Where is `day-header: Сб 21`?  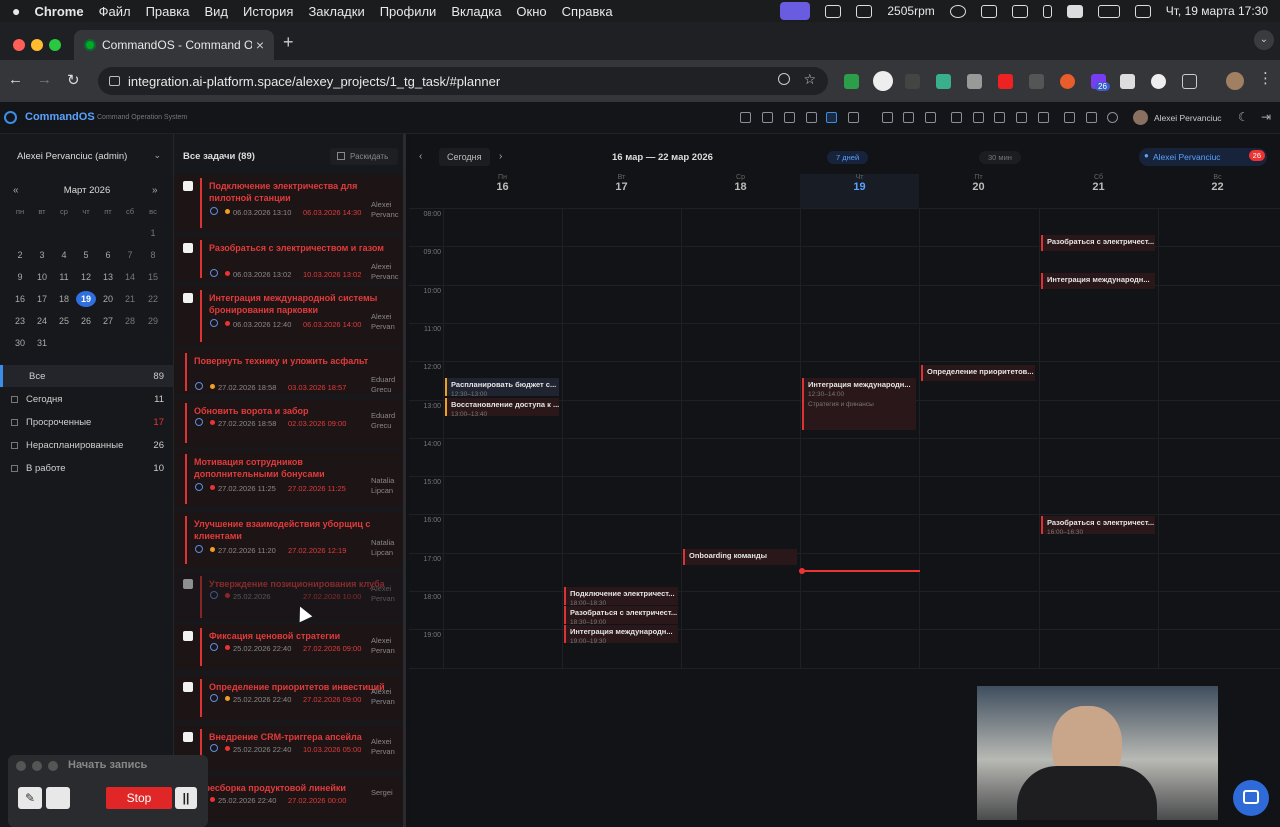 day-header: Сб 21 is located at coordinates (1098, 183).